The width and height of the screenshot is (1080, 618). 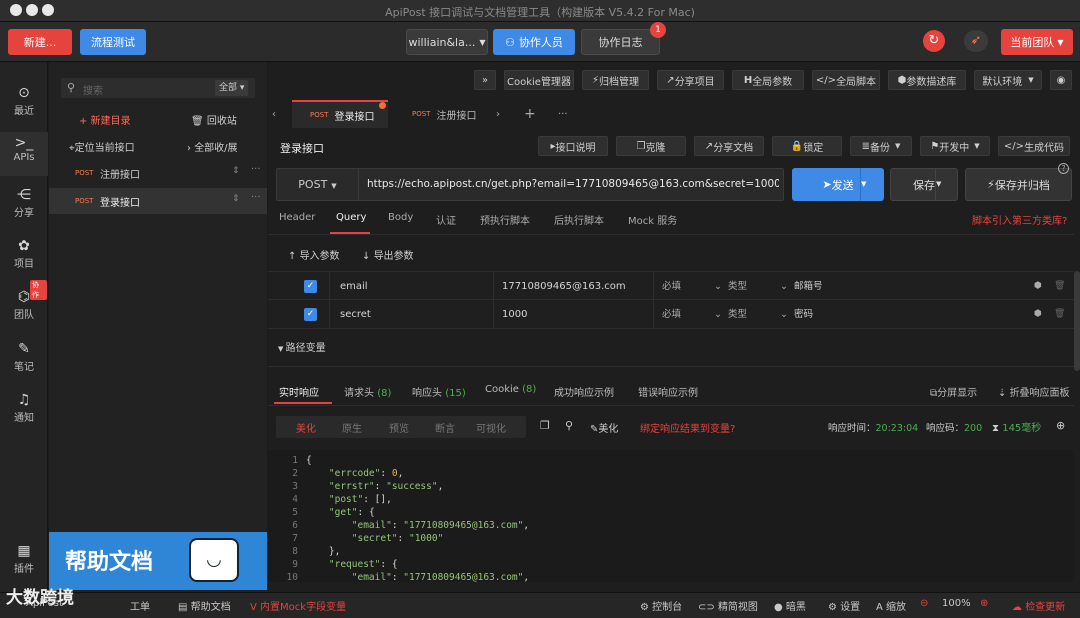 I want to click on request-tab: POST 注册接口, so click(x=442, y=114).